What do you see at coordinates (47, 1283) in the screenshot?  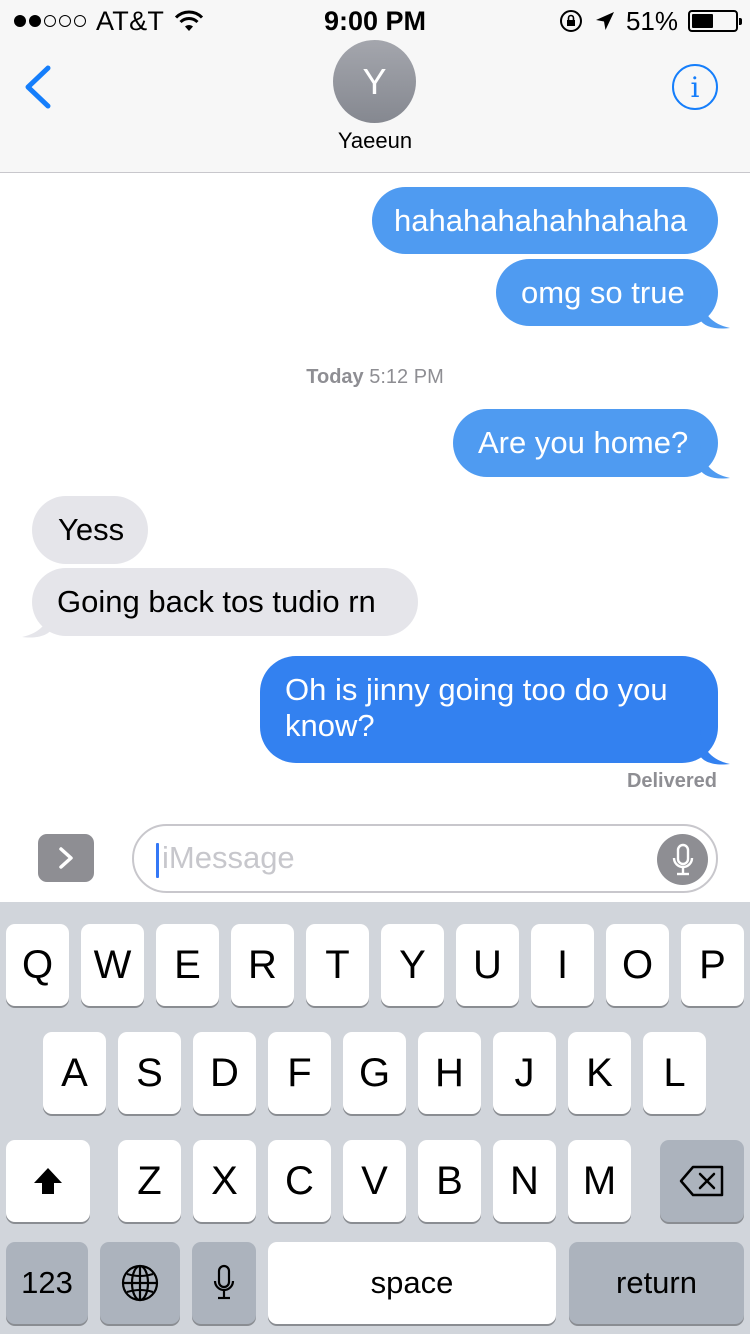 I see `numbers-key: 123` at bounding box center [47, 1283].